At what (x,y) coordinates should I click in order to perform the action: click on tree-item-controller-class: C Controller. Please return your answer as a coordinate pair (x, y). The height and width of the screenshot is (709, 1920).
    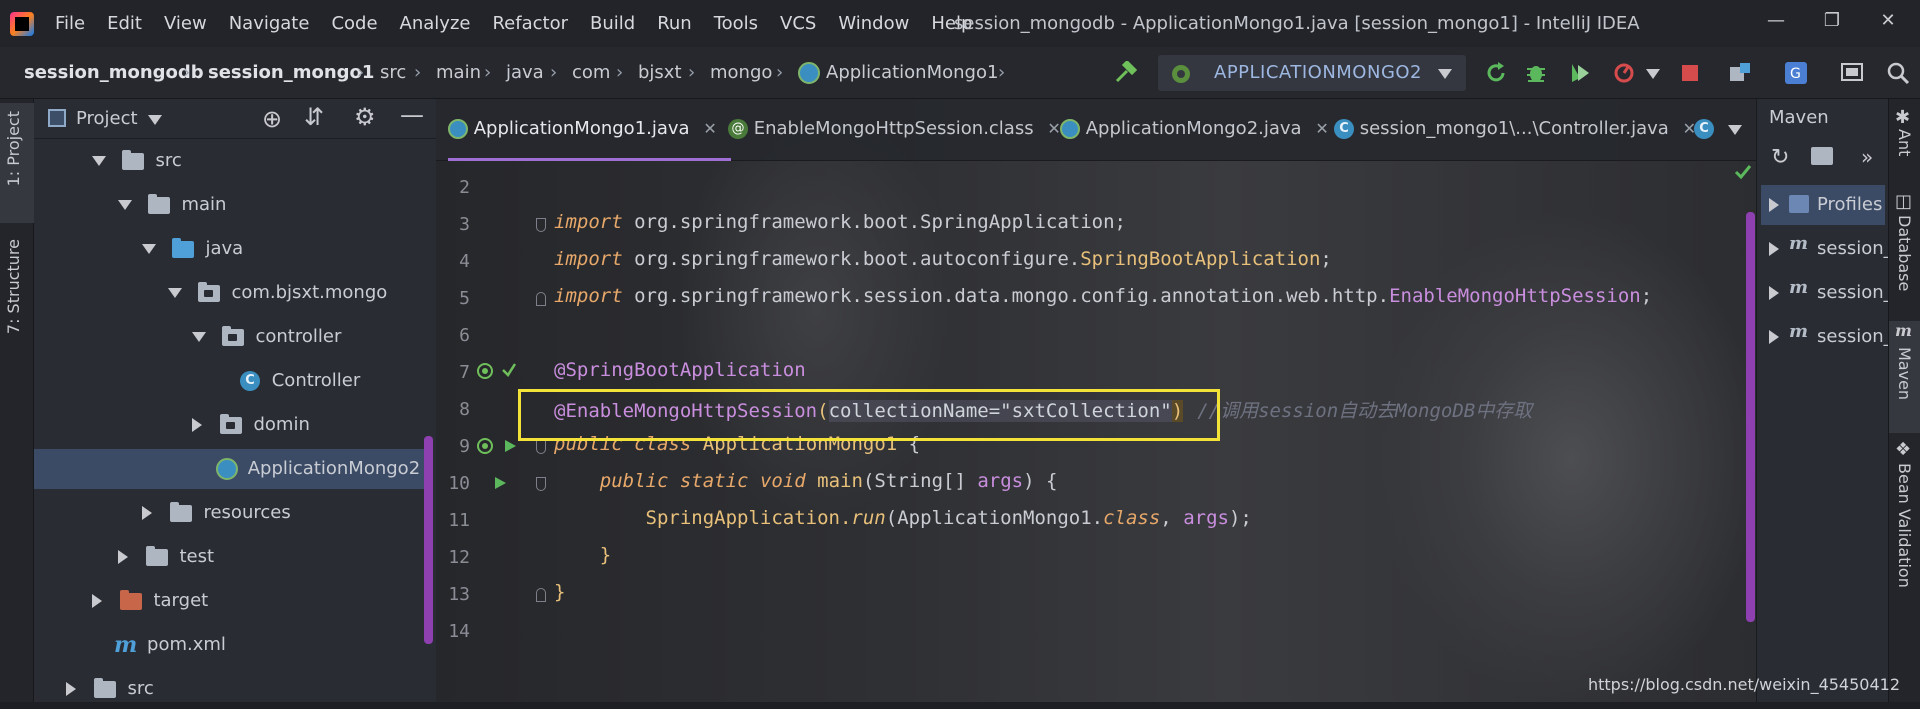
    Looking at the image, I should click on (300, 381).